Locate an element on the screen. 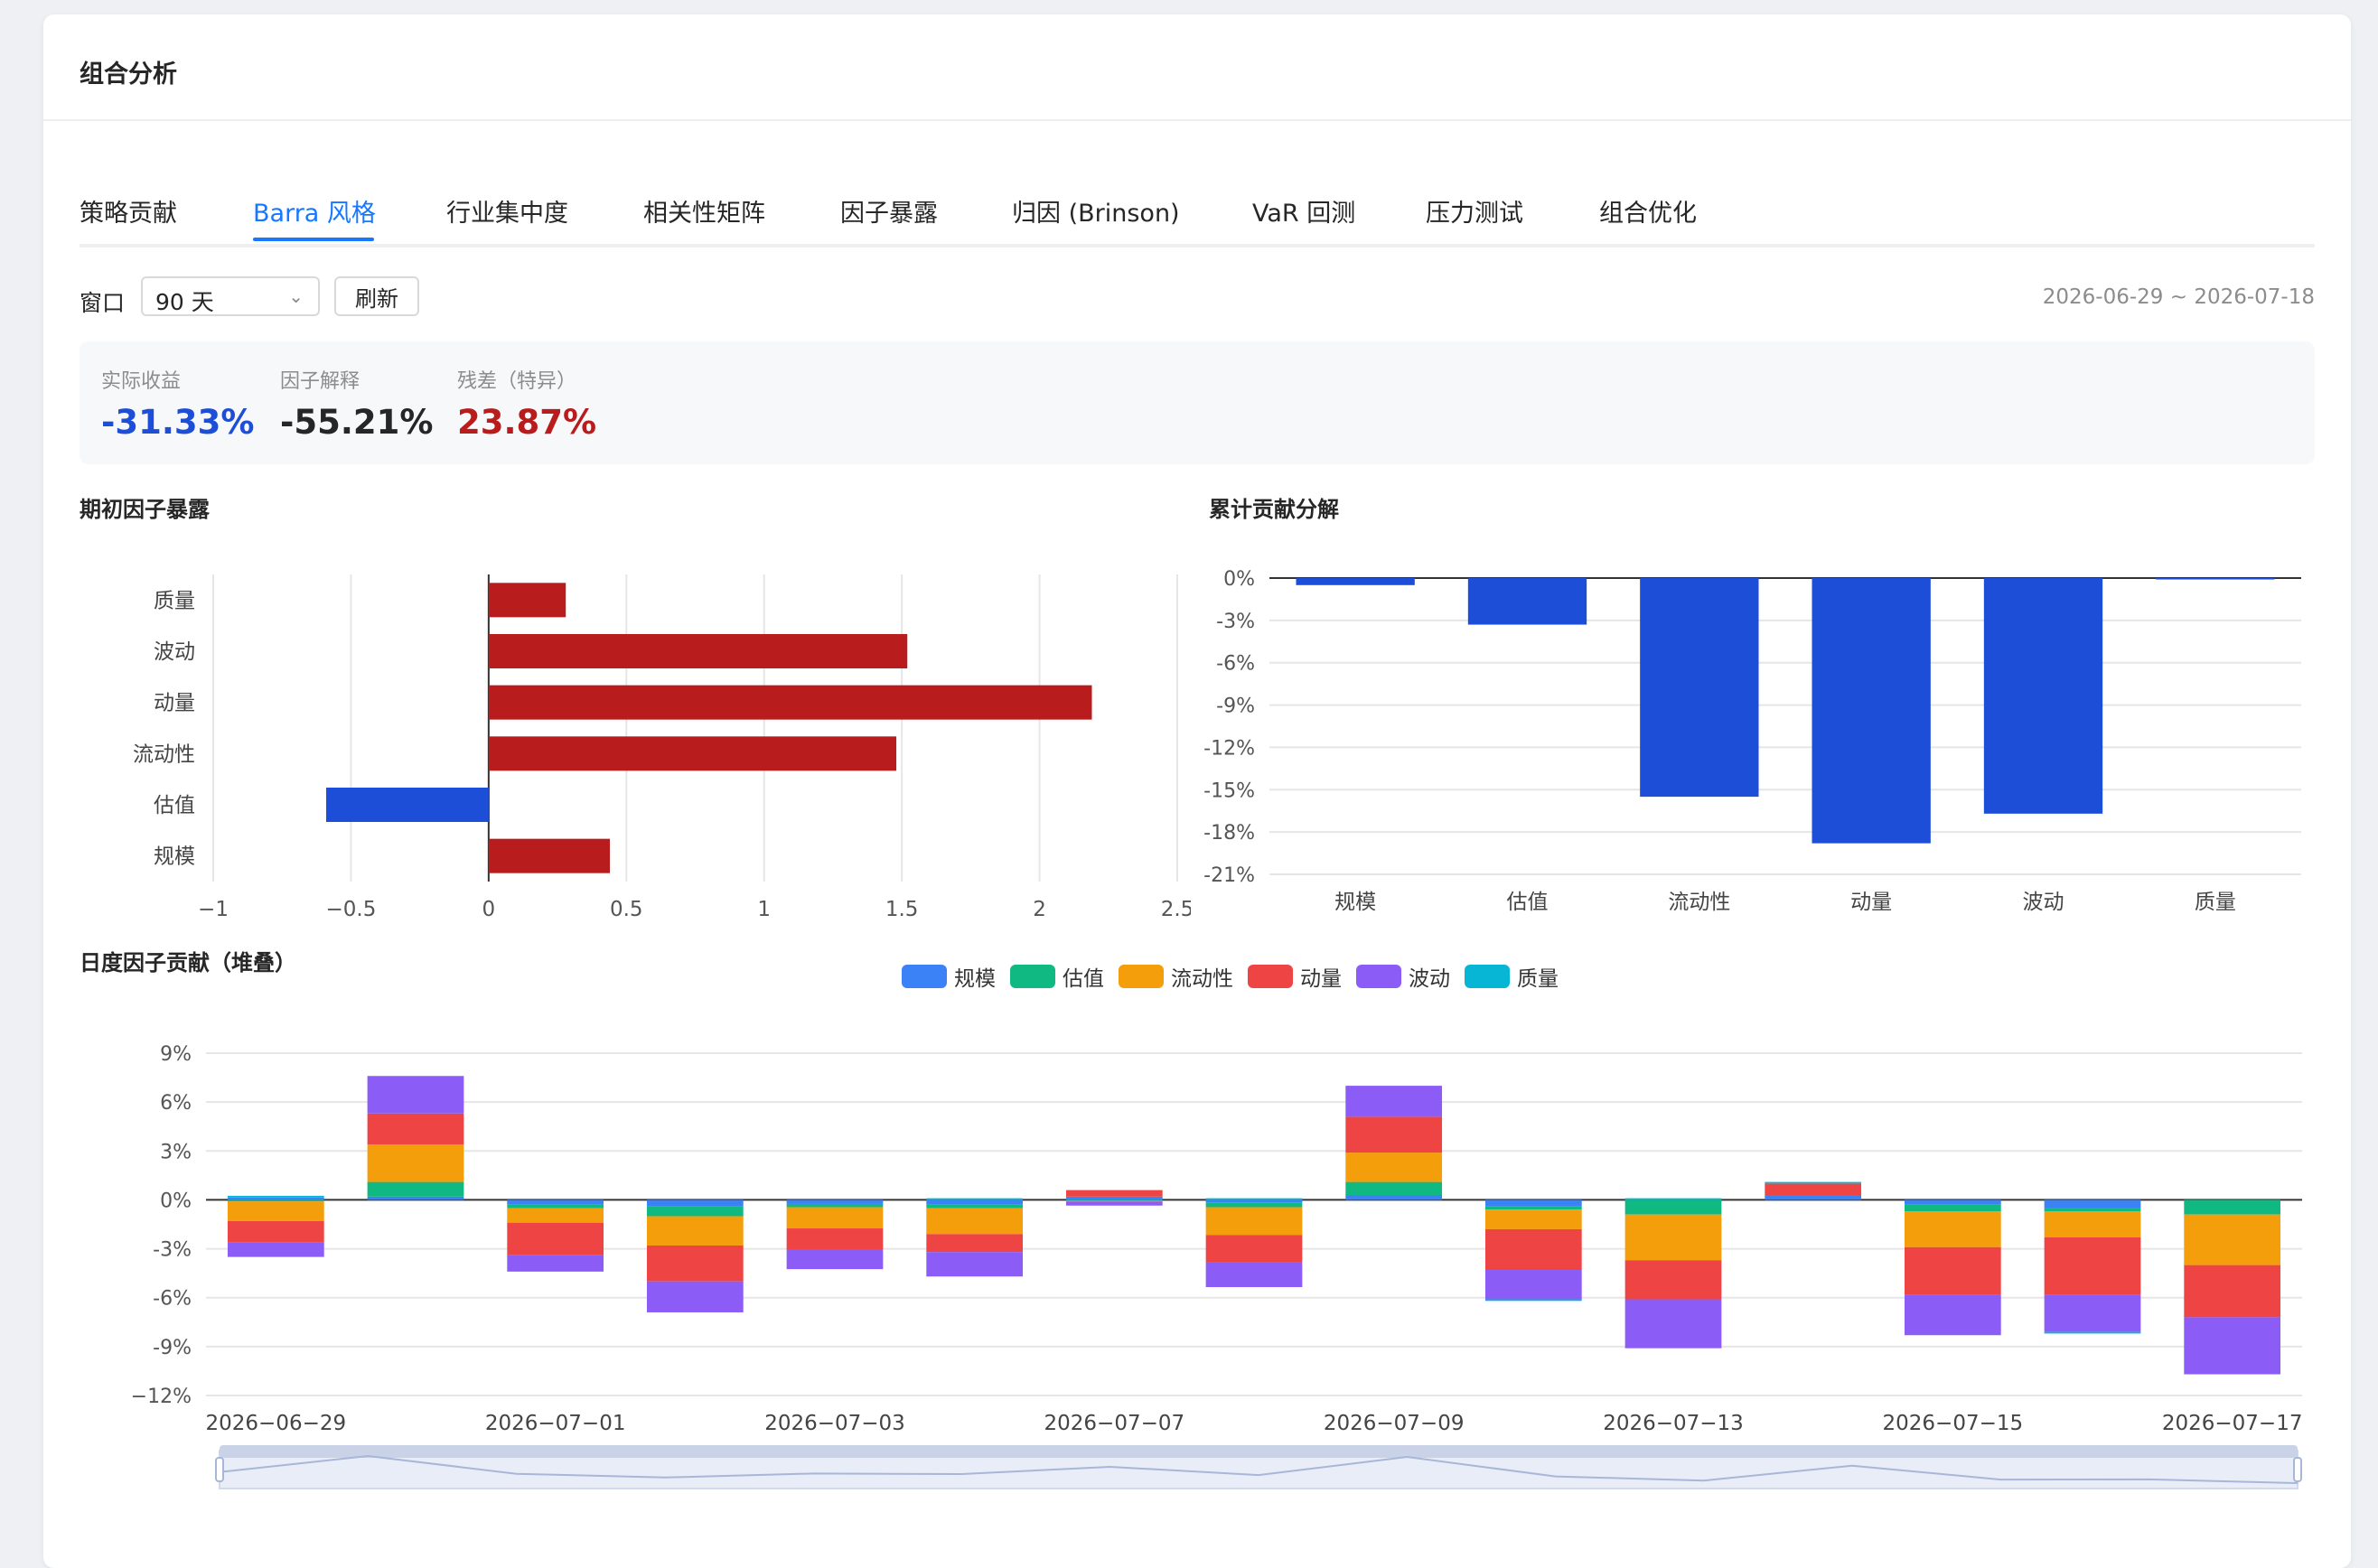  tab-strategy-contribution: 策略贡献 is located at coordinates (128, 211).